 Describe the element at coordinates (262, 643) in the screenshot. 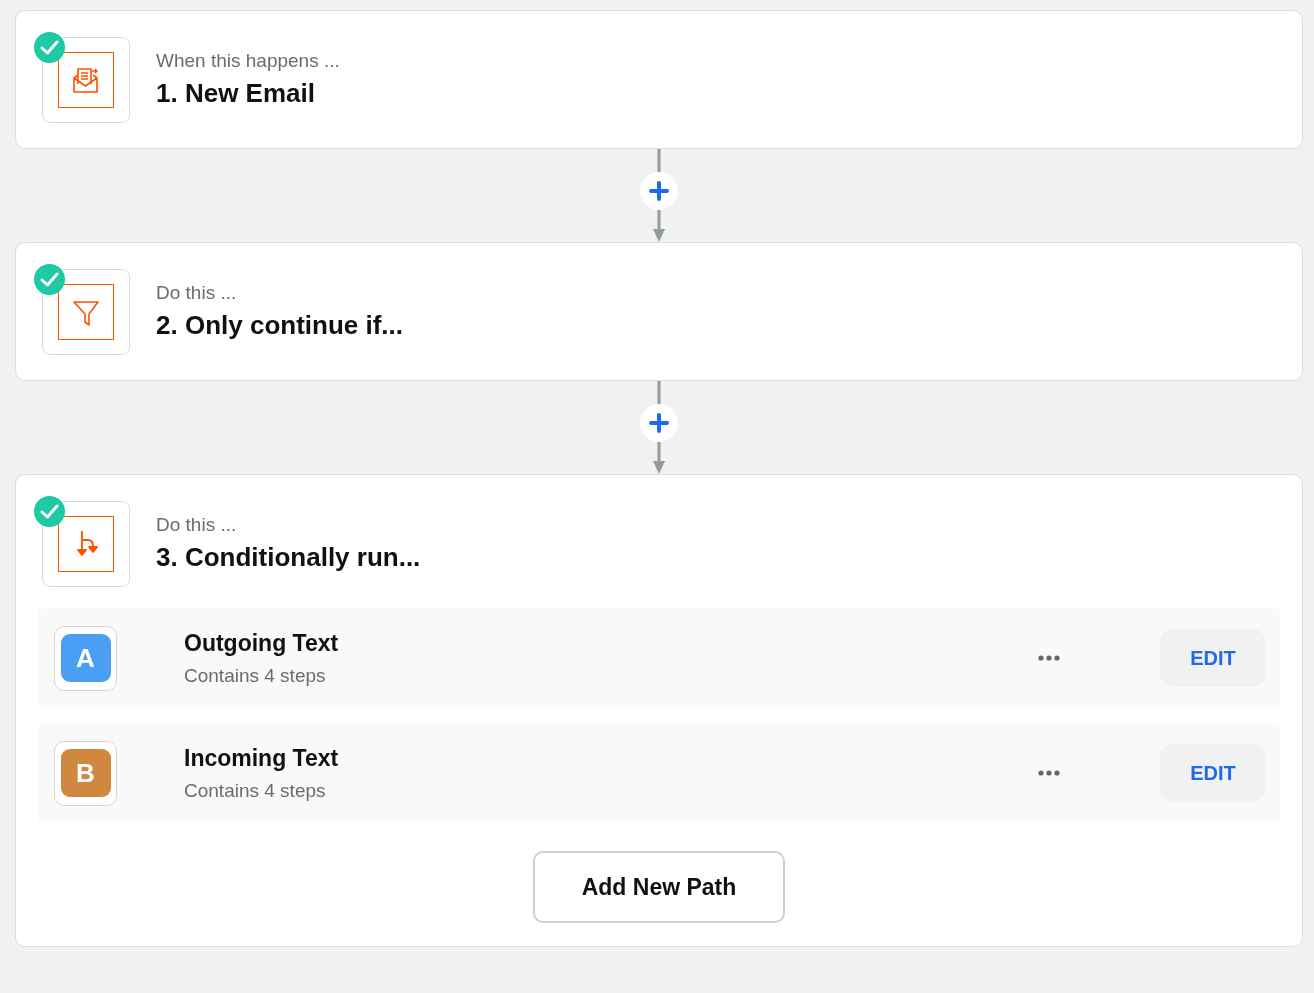

I see `path-name: Outgoing Text` at that location.